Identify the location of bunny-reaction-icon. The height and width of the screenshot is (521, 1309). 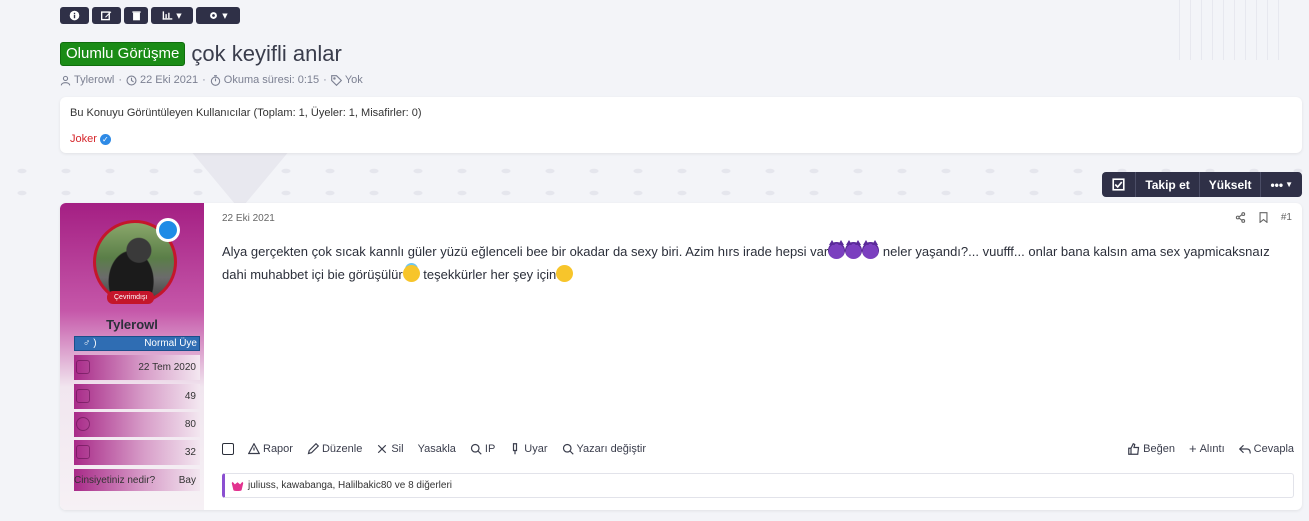
(237, 485).